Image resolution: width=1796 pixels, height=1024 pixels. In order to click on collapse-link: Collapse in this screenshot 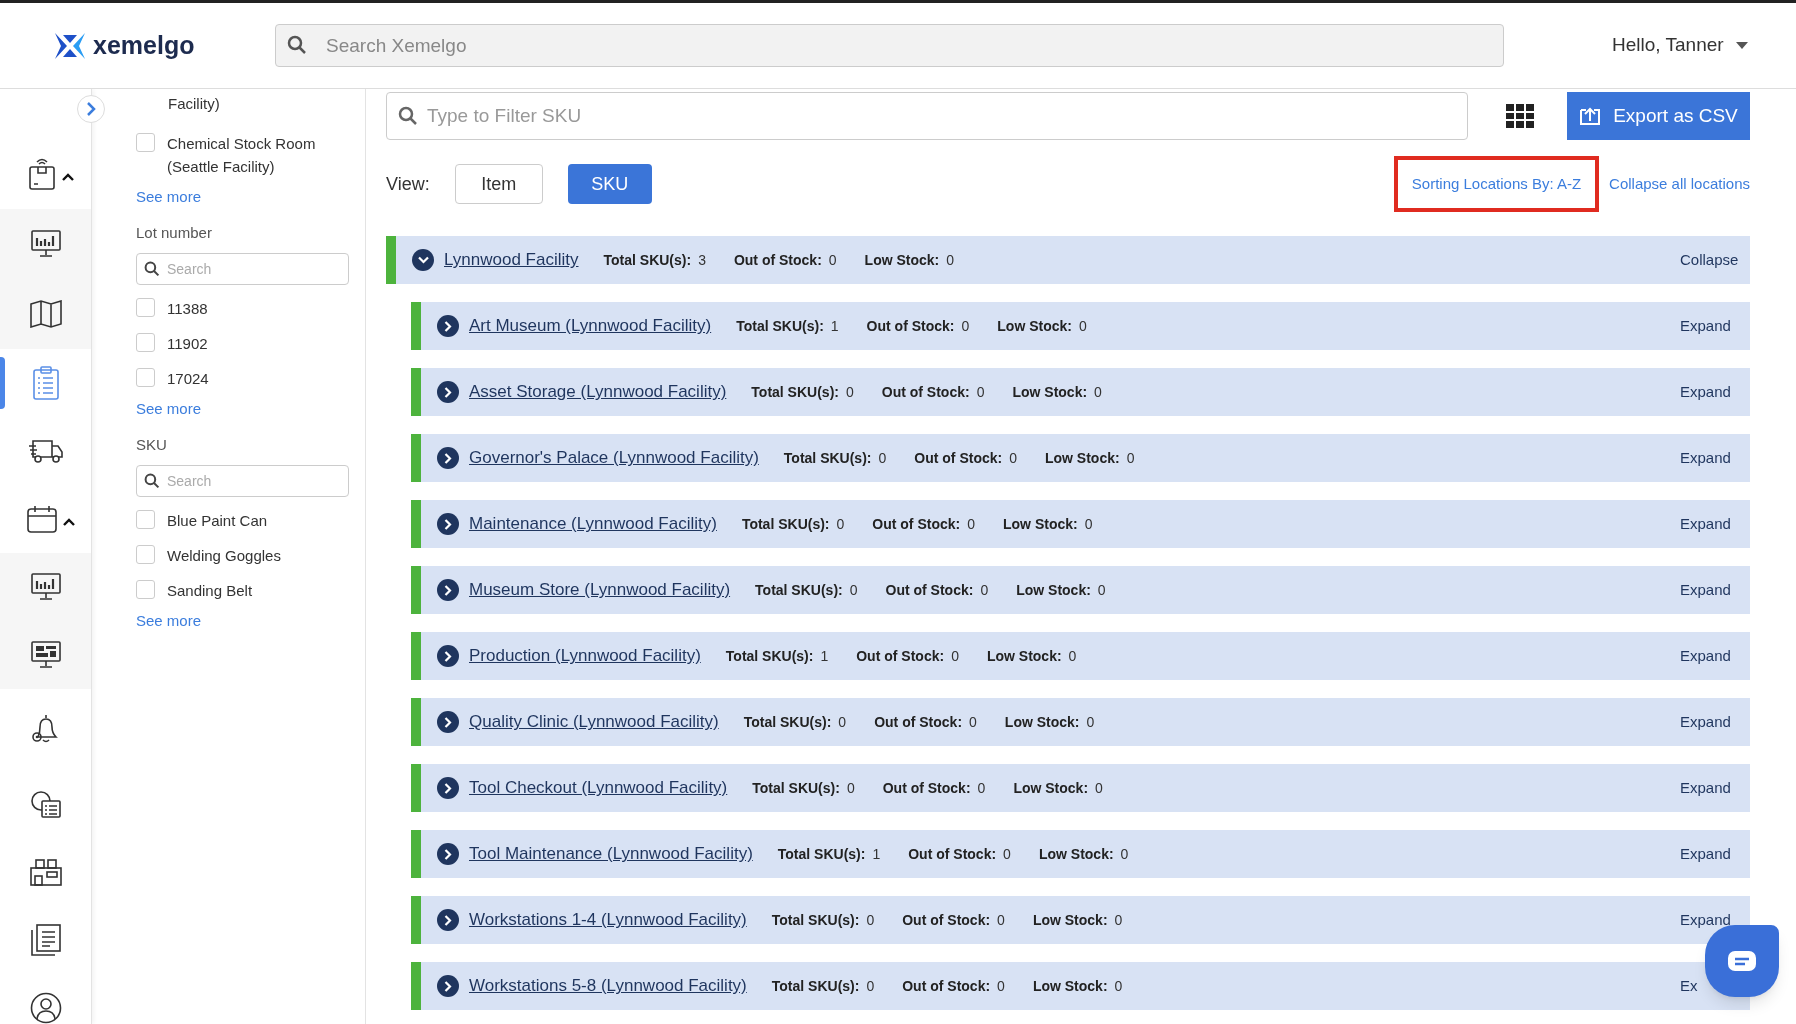, I will do `click(1709, 259)`.